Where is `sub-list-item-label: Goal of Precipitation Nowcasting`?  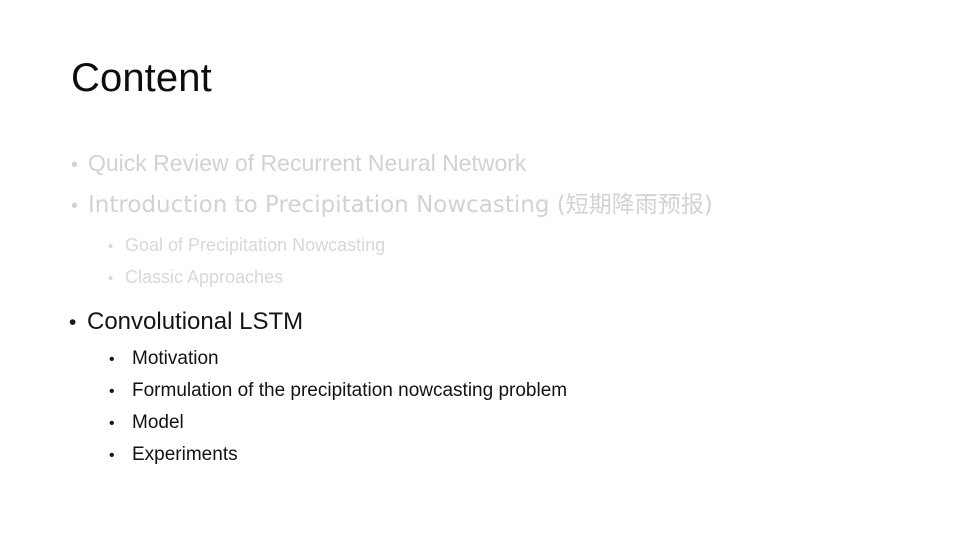 sub-list-item-label: Goal of Precipitation Nowcasting is located at coordinates (255, 245).